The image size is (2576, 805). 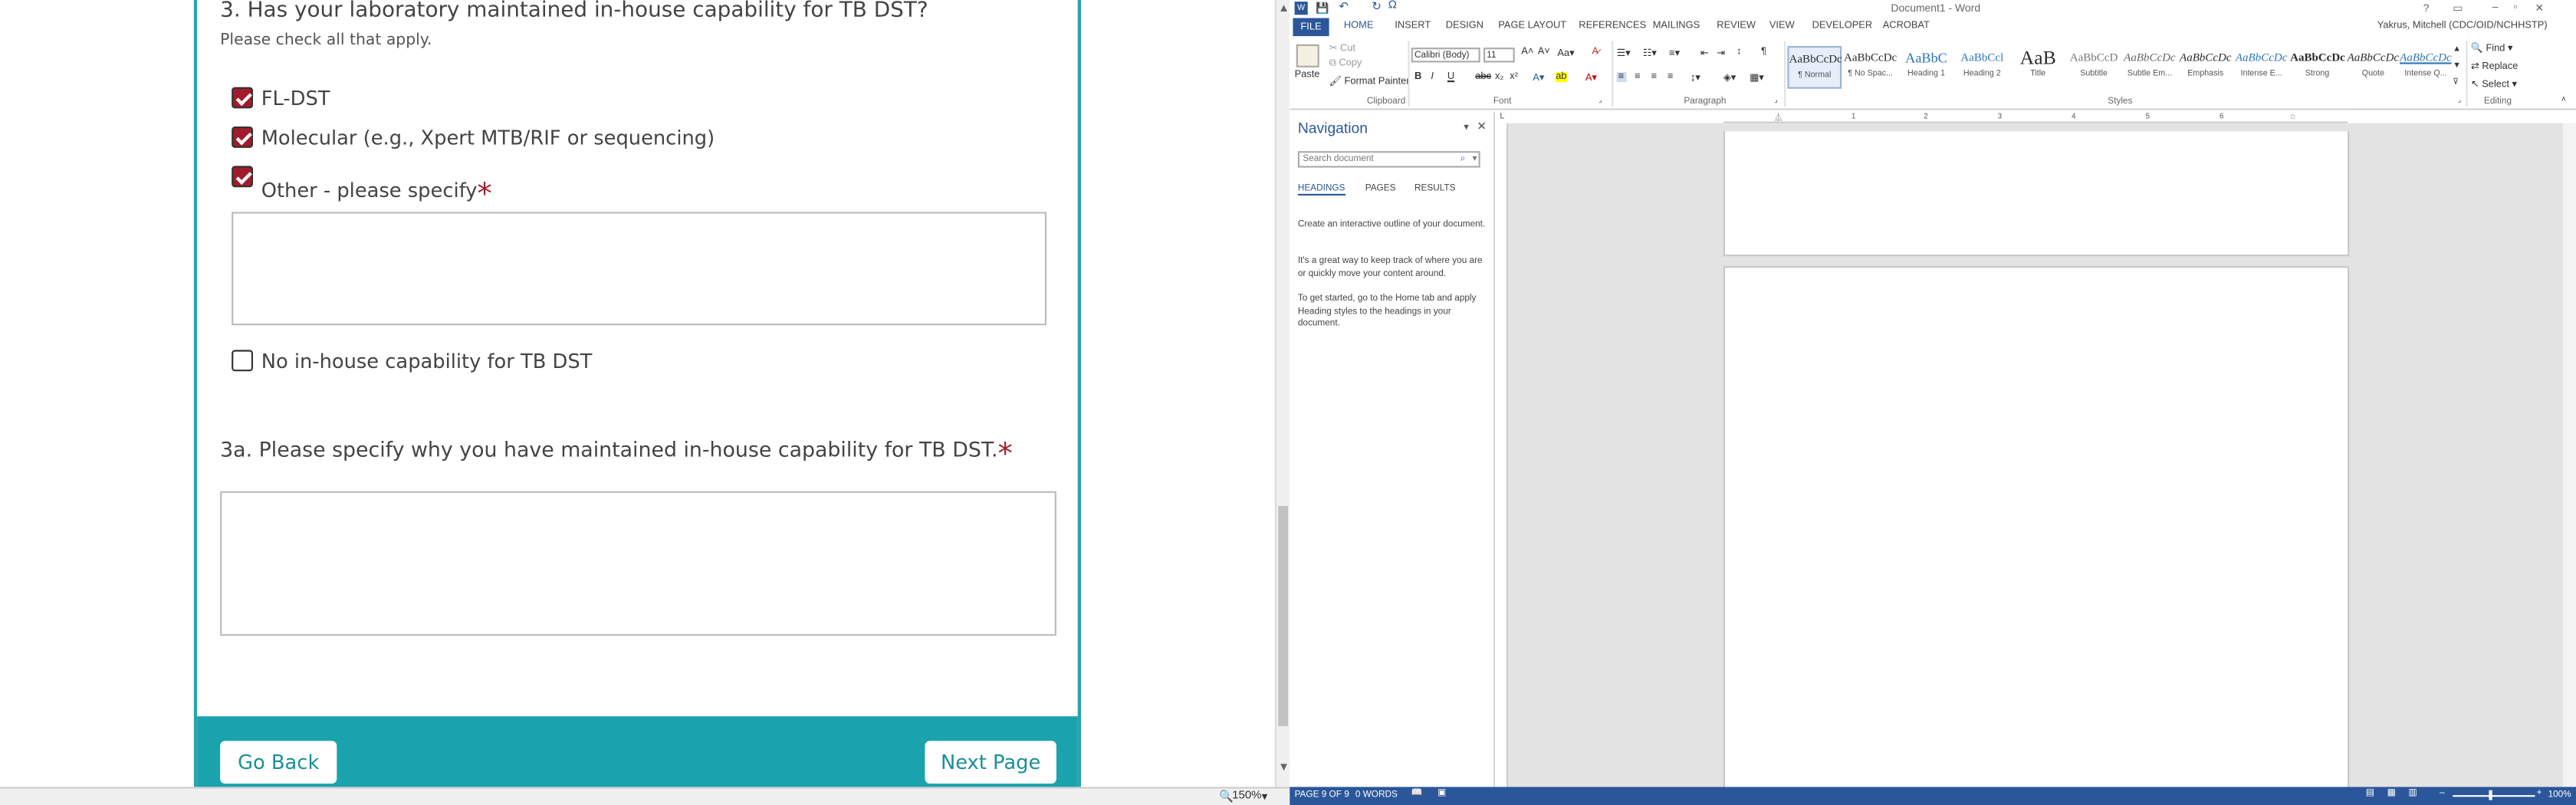 What do you see at coordinates (1282, 393) in the screenshot?
I see `survey-scrollbar: ▲ ▼` at bounding box center [1282, 393].